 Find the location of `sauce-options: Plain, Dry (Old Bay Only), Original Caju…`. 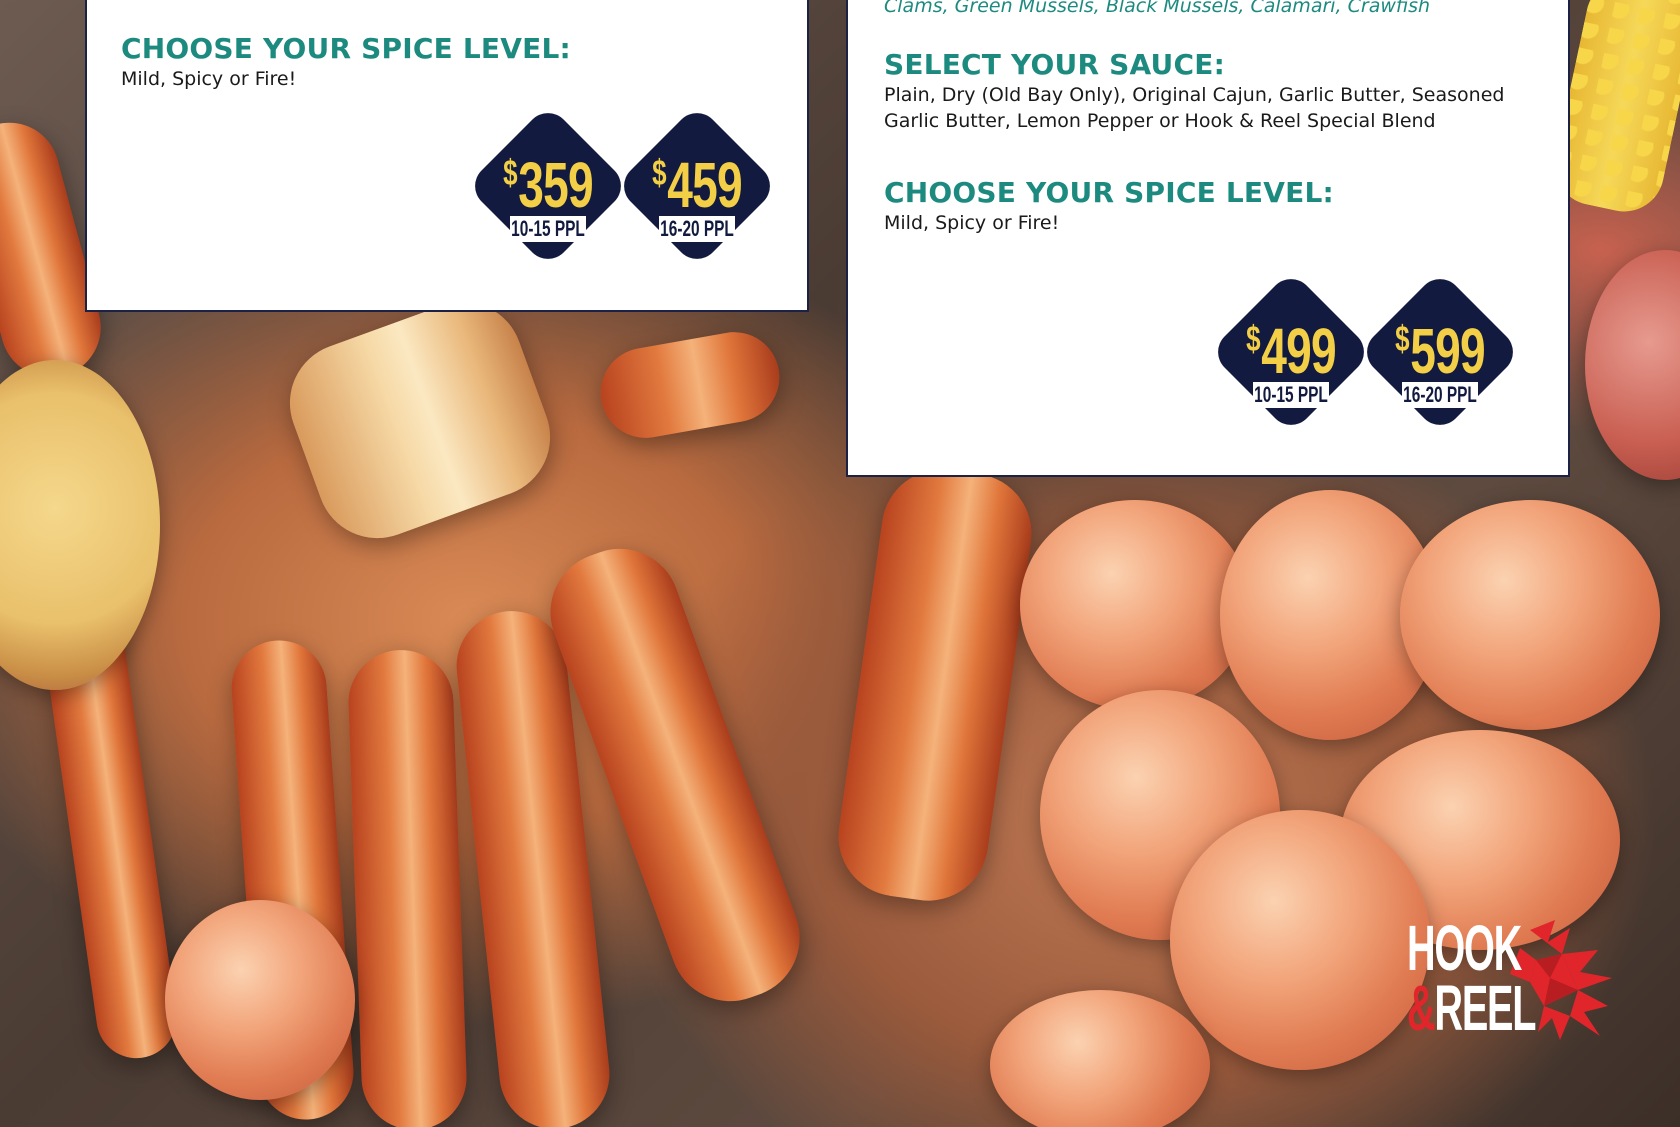

sauce-options: Plain, Dry (Old Bay Only), Original Caju… is located at coordinates (1224, 108).